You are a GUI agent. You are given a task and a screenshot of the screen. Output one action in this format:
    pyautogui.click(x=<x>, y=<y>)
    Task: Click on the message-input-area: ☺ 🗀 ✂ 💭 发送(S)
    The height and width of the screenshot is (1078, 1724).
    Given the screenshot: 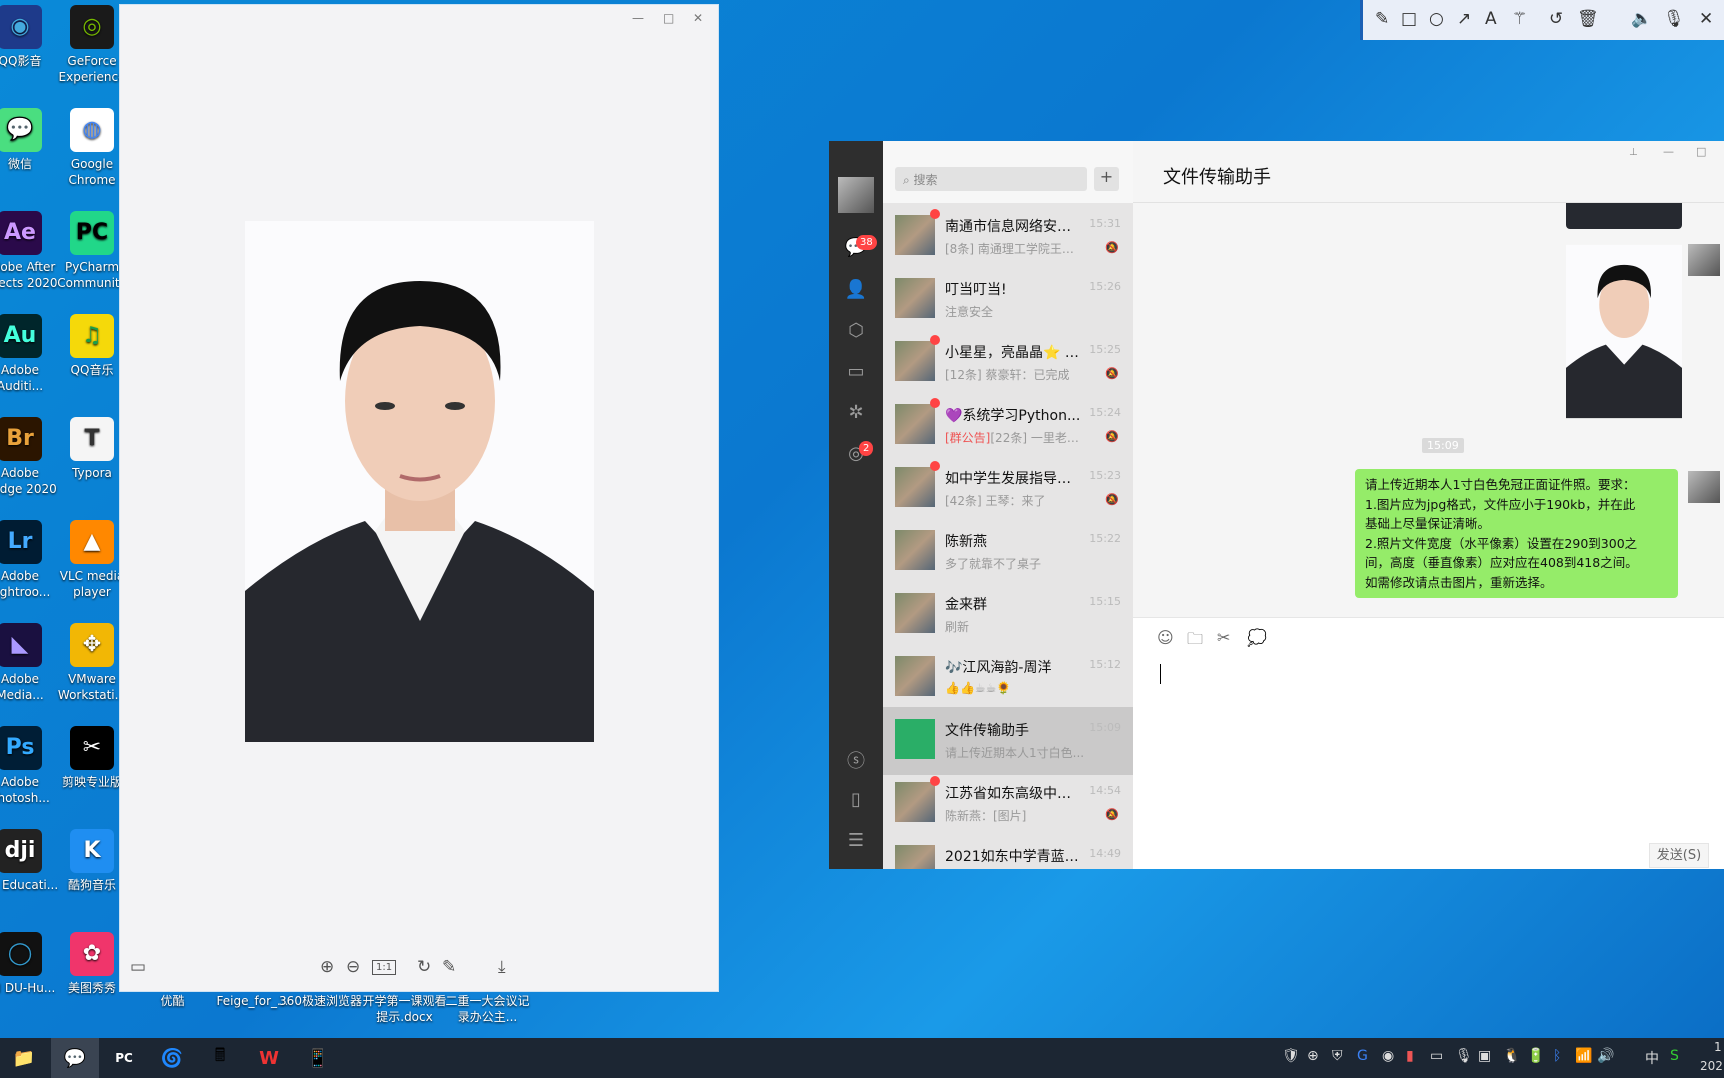 What is the action you would take?
    pyautogui.click(x=1428, y=743)
    